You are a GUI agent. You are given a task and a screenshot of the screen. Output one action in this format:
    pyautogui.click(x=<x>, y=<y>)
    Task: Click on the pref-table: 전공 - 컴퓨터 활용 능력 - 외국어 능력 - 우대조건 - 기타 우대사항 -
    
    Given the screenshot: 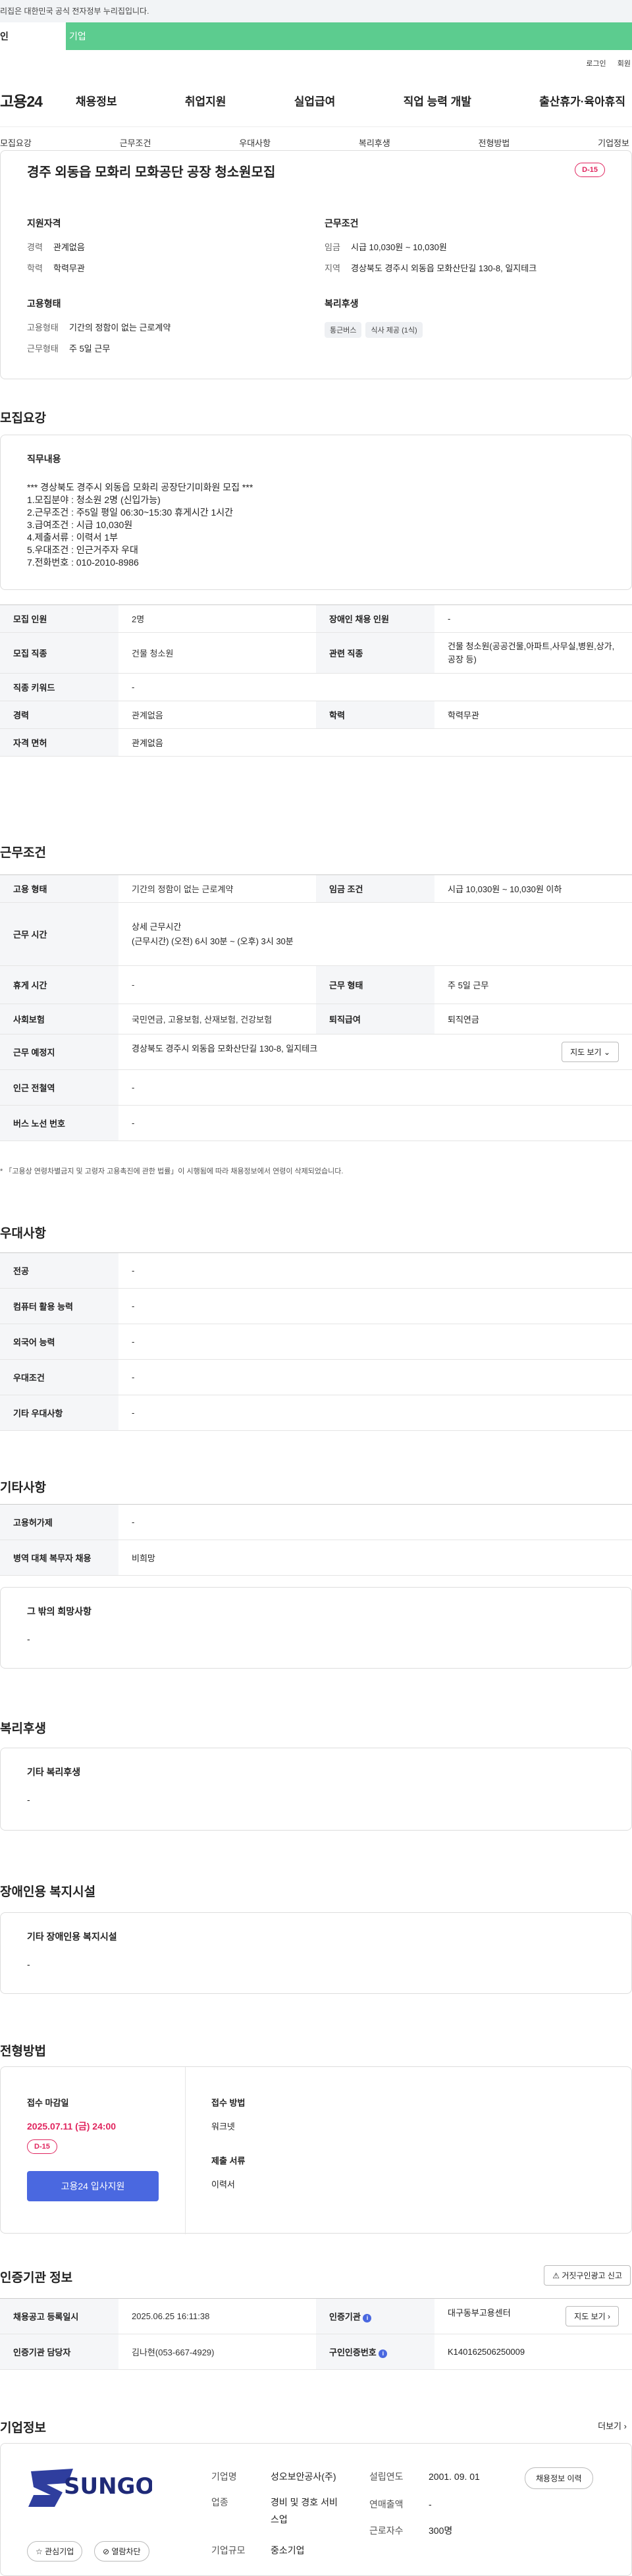 What is the action you would take?
    pyautogui.click(x=316, y=1341)
    